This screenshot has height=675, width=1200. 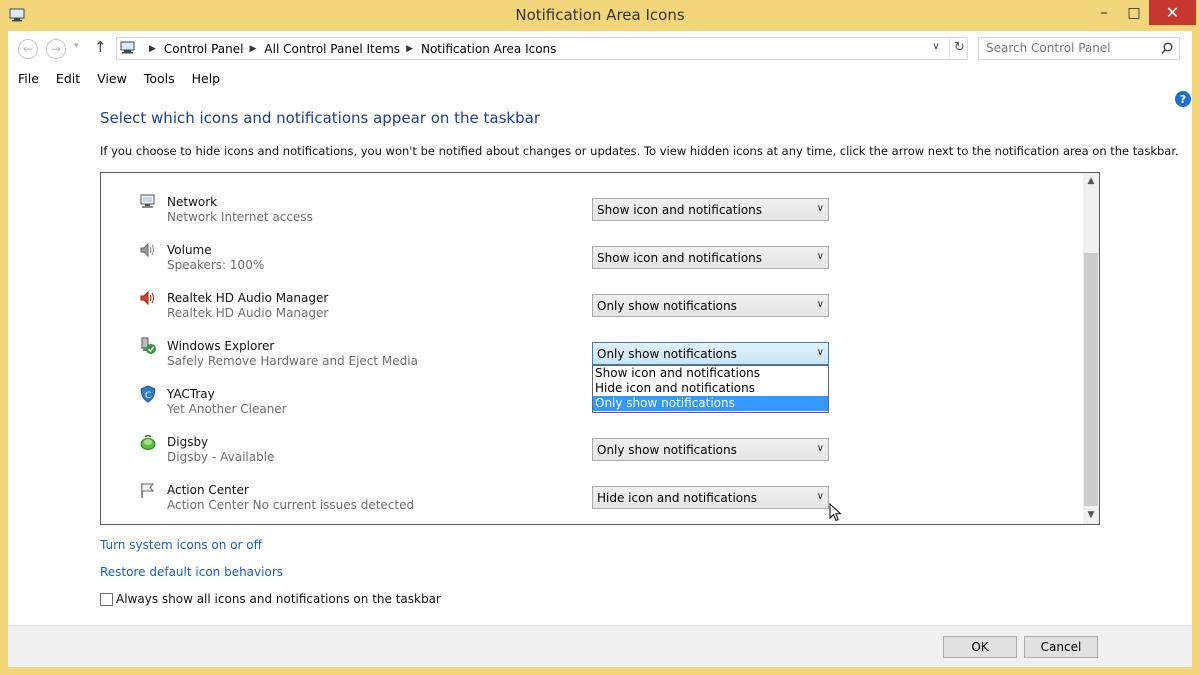 What do you see at coordinates (332, 49) in the screenshot?
I see `breadcrumb-all-items: All Control Panel Items` at bounding box center [332, 49].